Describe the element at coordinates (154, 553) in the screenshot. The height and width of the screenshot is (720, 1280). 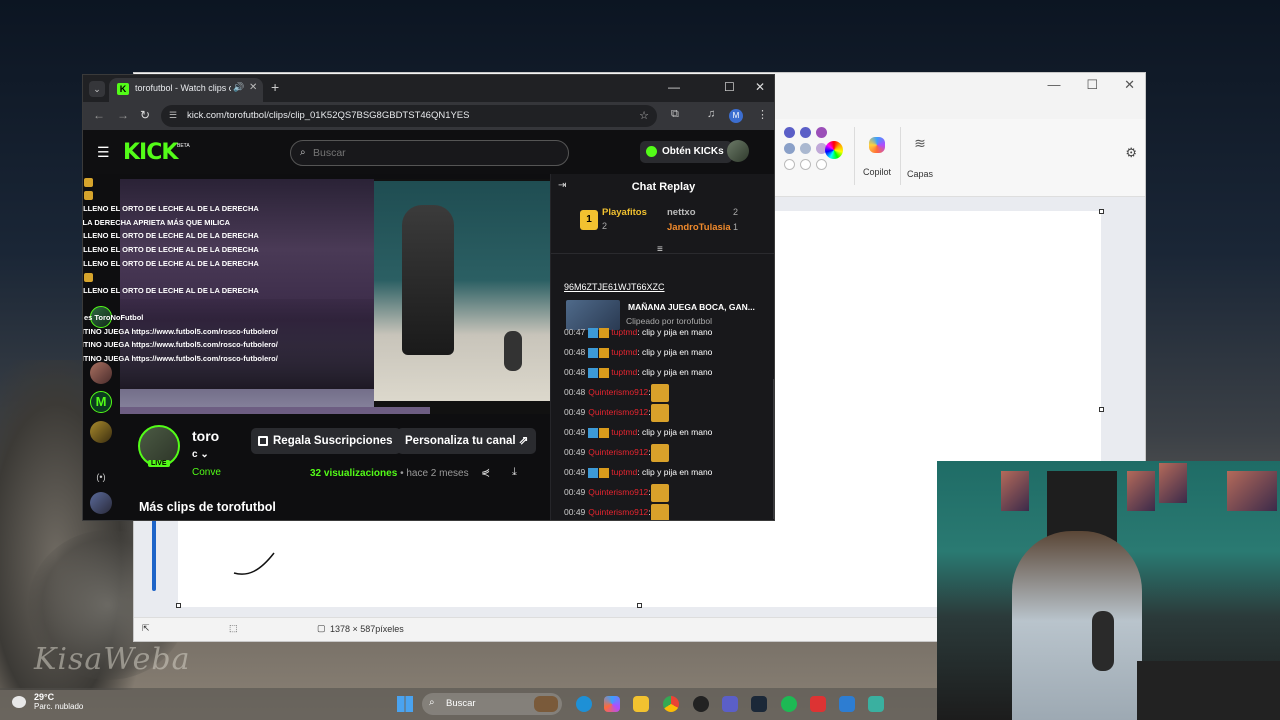
I see `vertical-scrollbar-thumb` at that location.